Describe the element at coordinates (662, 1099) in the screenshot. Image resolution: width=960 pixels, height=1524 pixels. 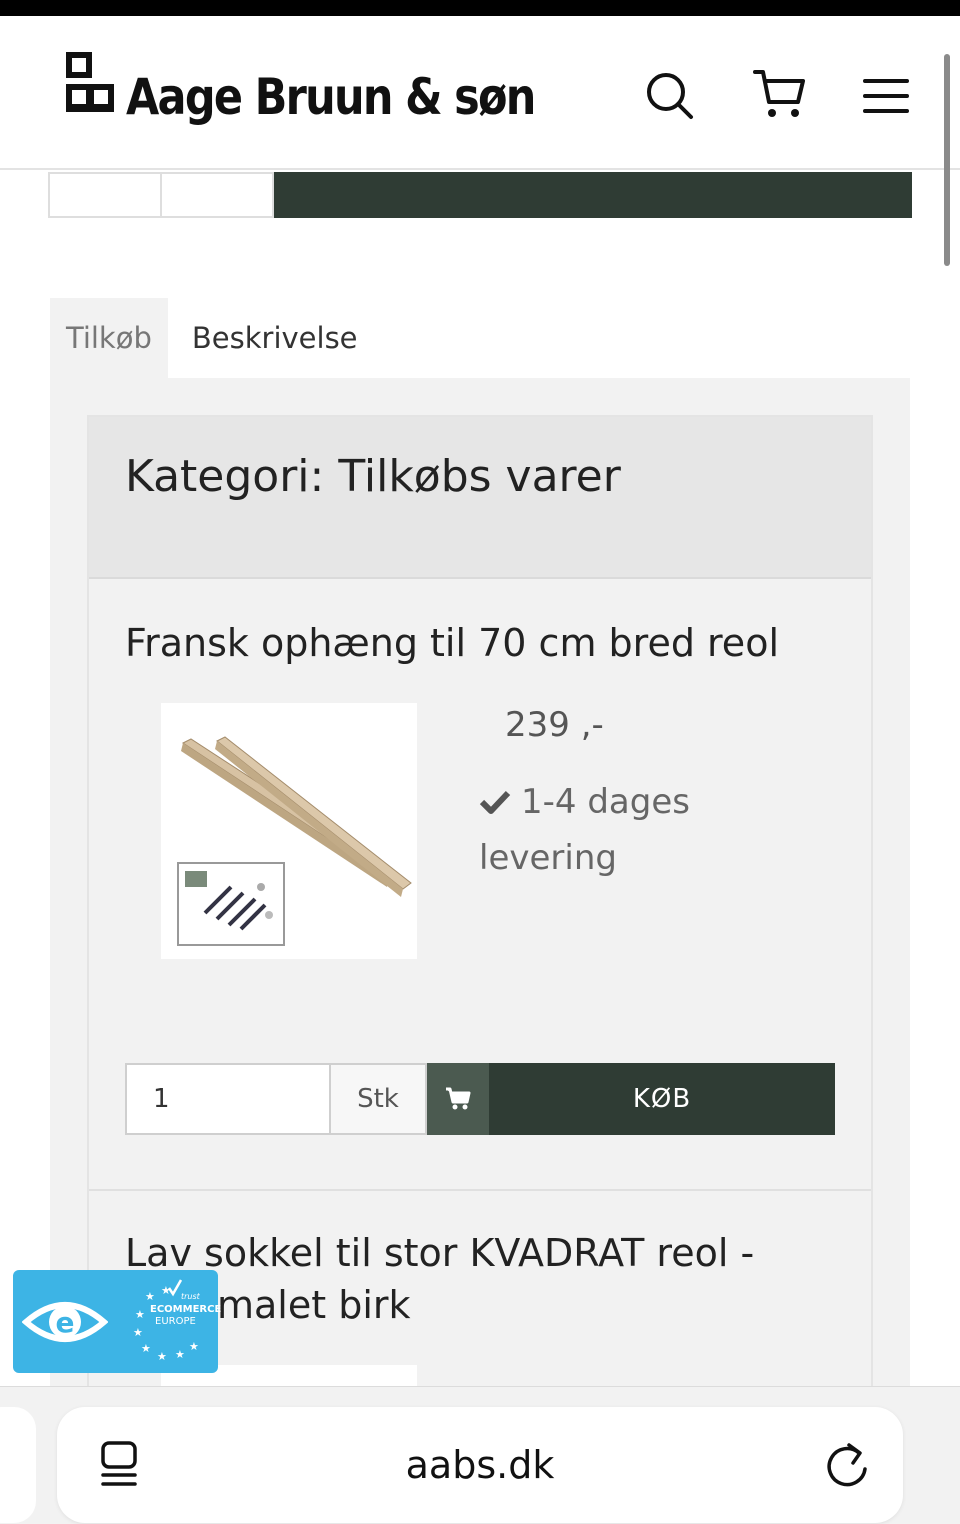
I see `buy-button: KØB` at that location.